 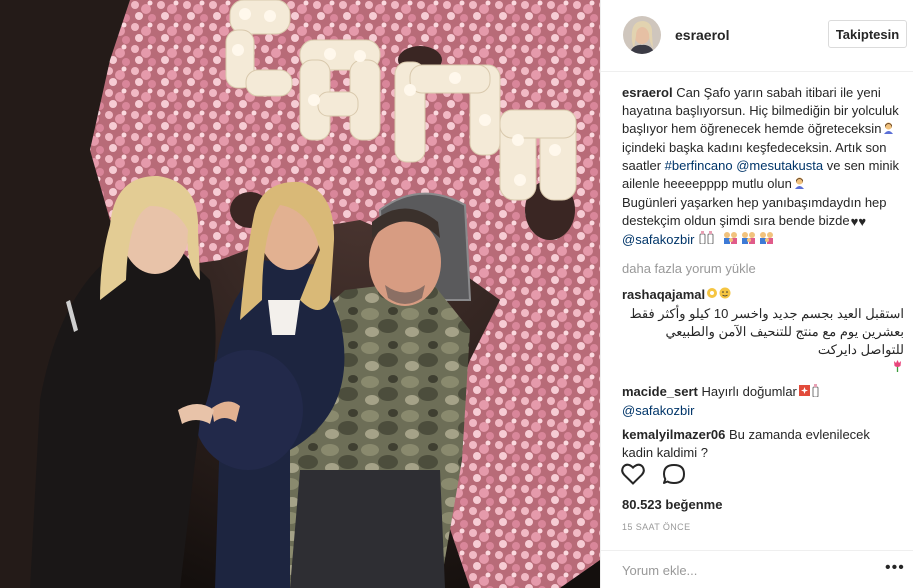 I want to click on heart-emoji-icon: ♥♥, so click(x=858, y=221).